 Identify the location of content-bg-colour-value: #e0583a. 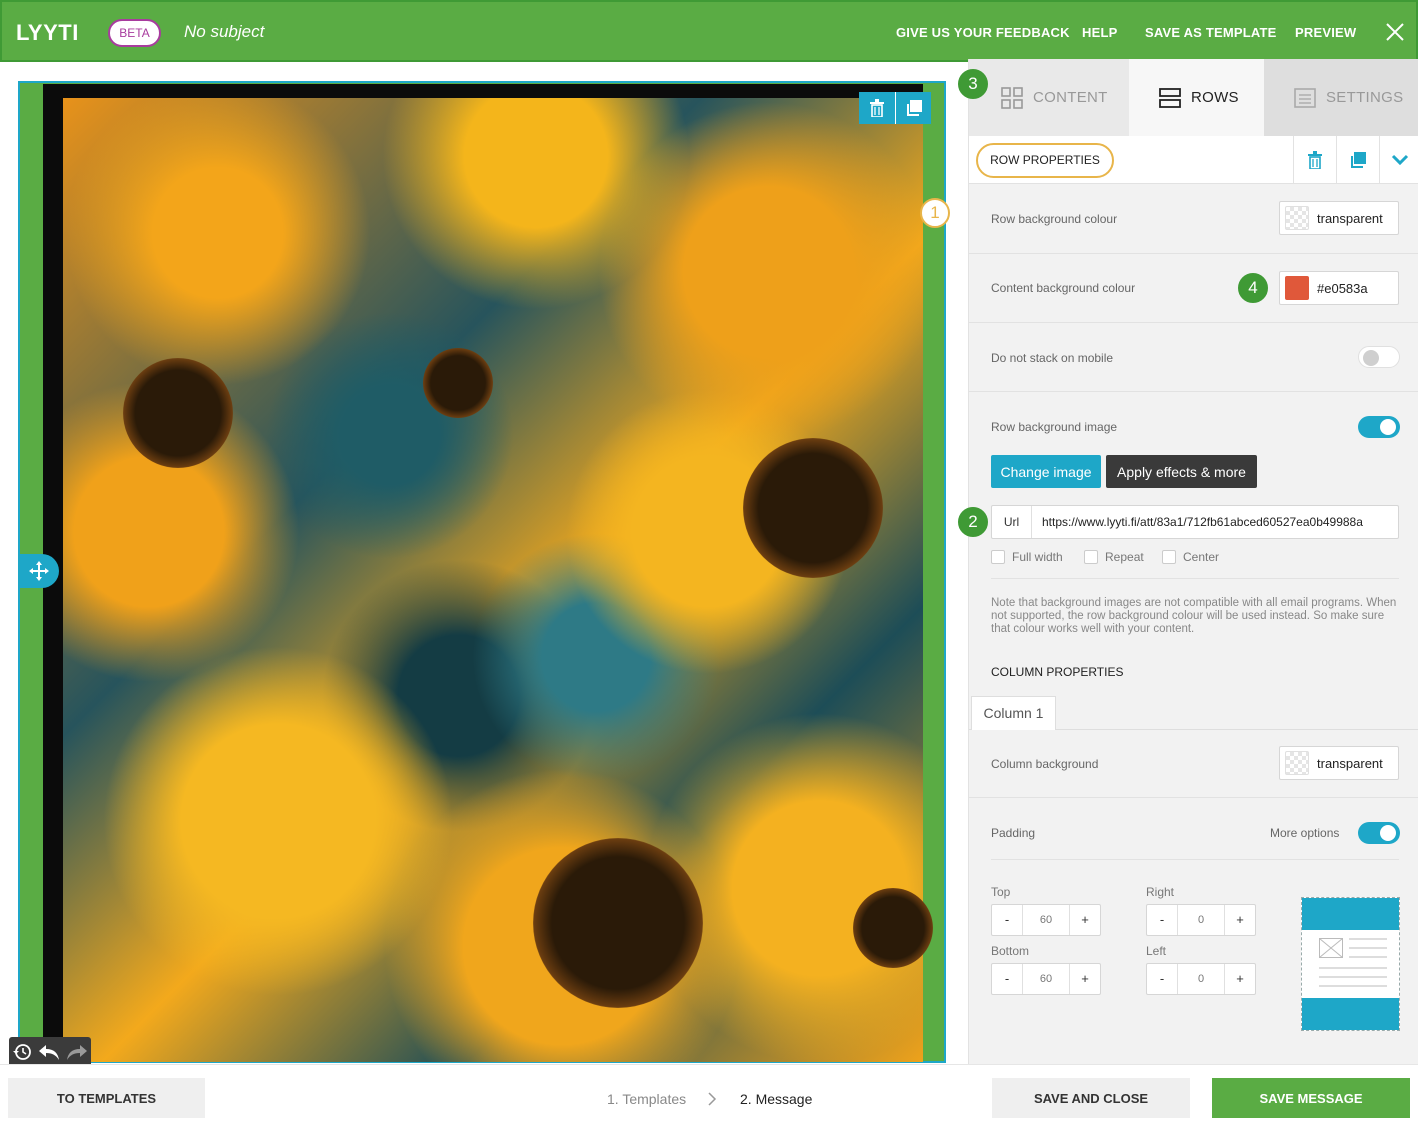
(1342, 288).